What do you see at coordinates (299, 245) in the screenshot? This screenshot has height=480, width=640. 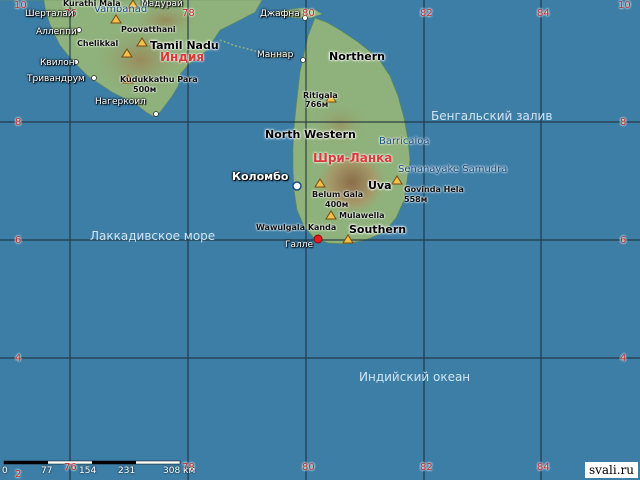 I see `town-label-galle: Галле` at bounding box center [299, 245].